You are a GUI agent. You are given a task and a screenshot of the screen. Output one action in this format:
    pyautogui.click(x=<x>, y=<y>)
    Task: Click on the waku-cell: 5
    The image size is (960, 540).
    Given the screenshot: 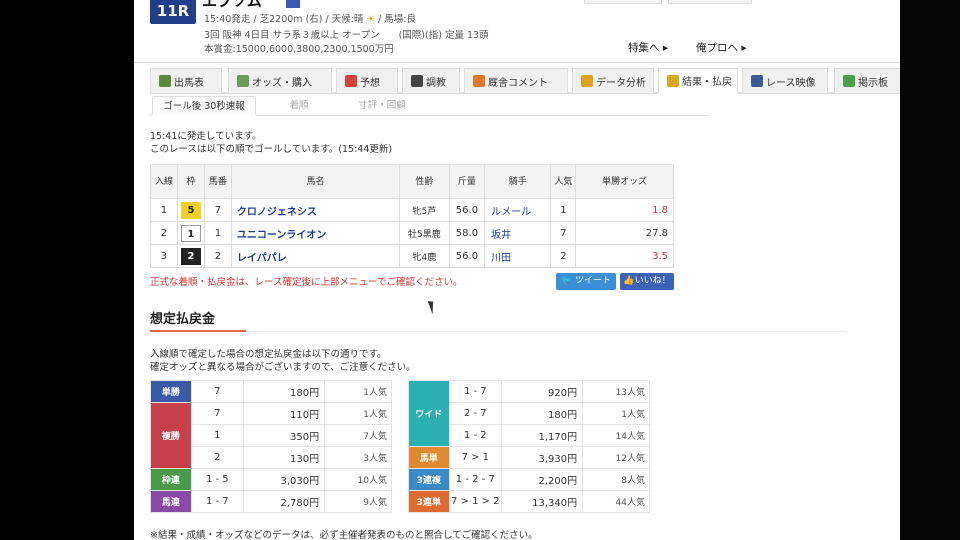 What is the action you would take?
    pyautogui.click(x=190, y=210)
    